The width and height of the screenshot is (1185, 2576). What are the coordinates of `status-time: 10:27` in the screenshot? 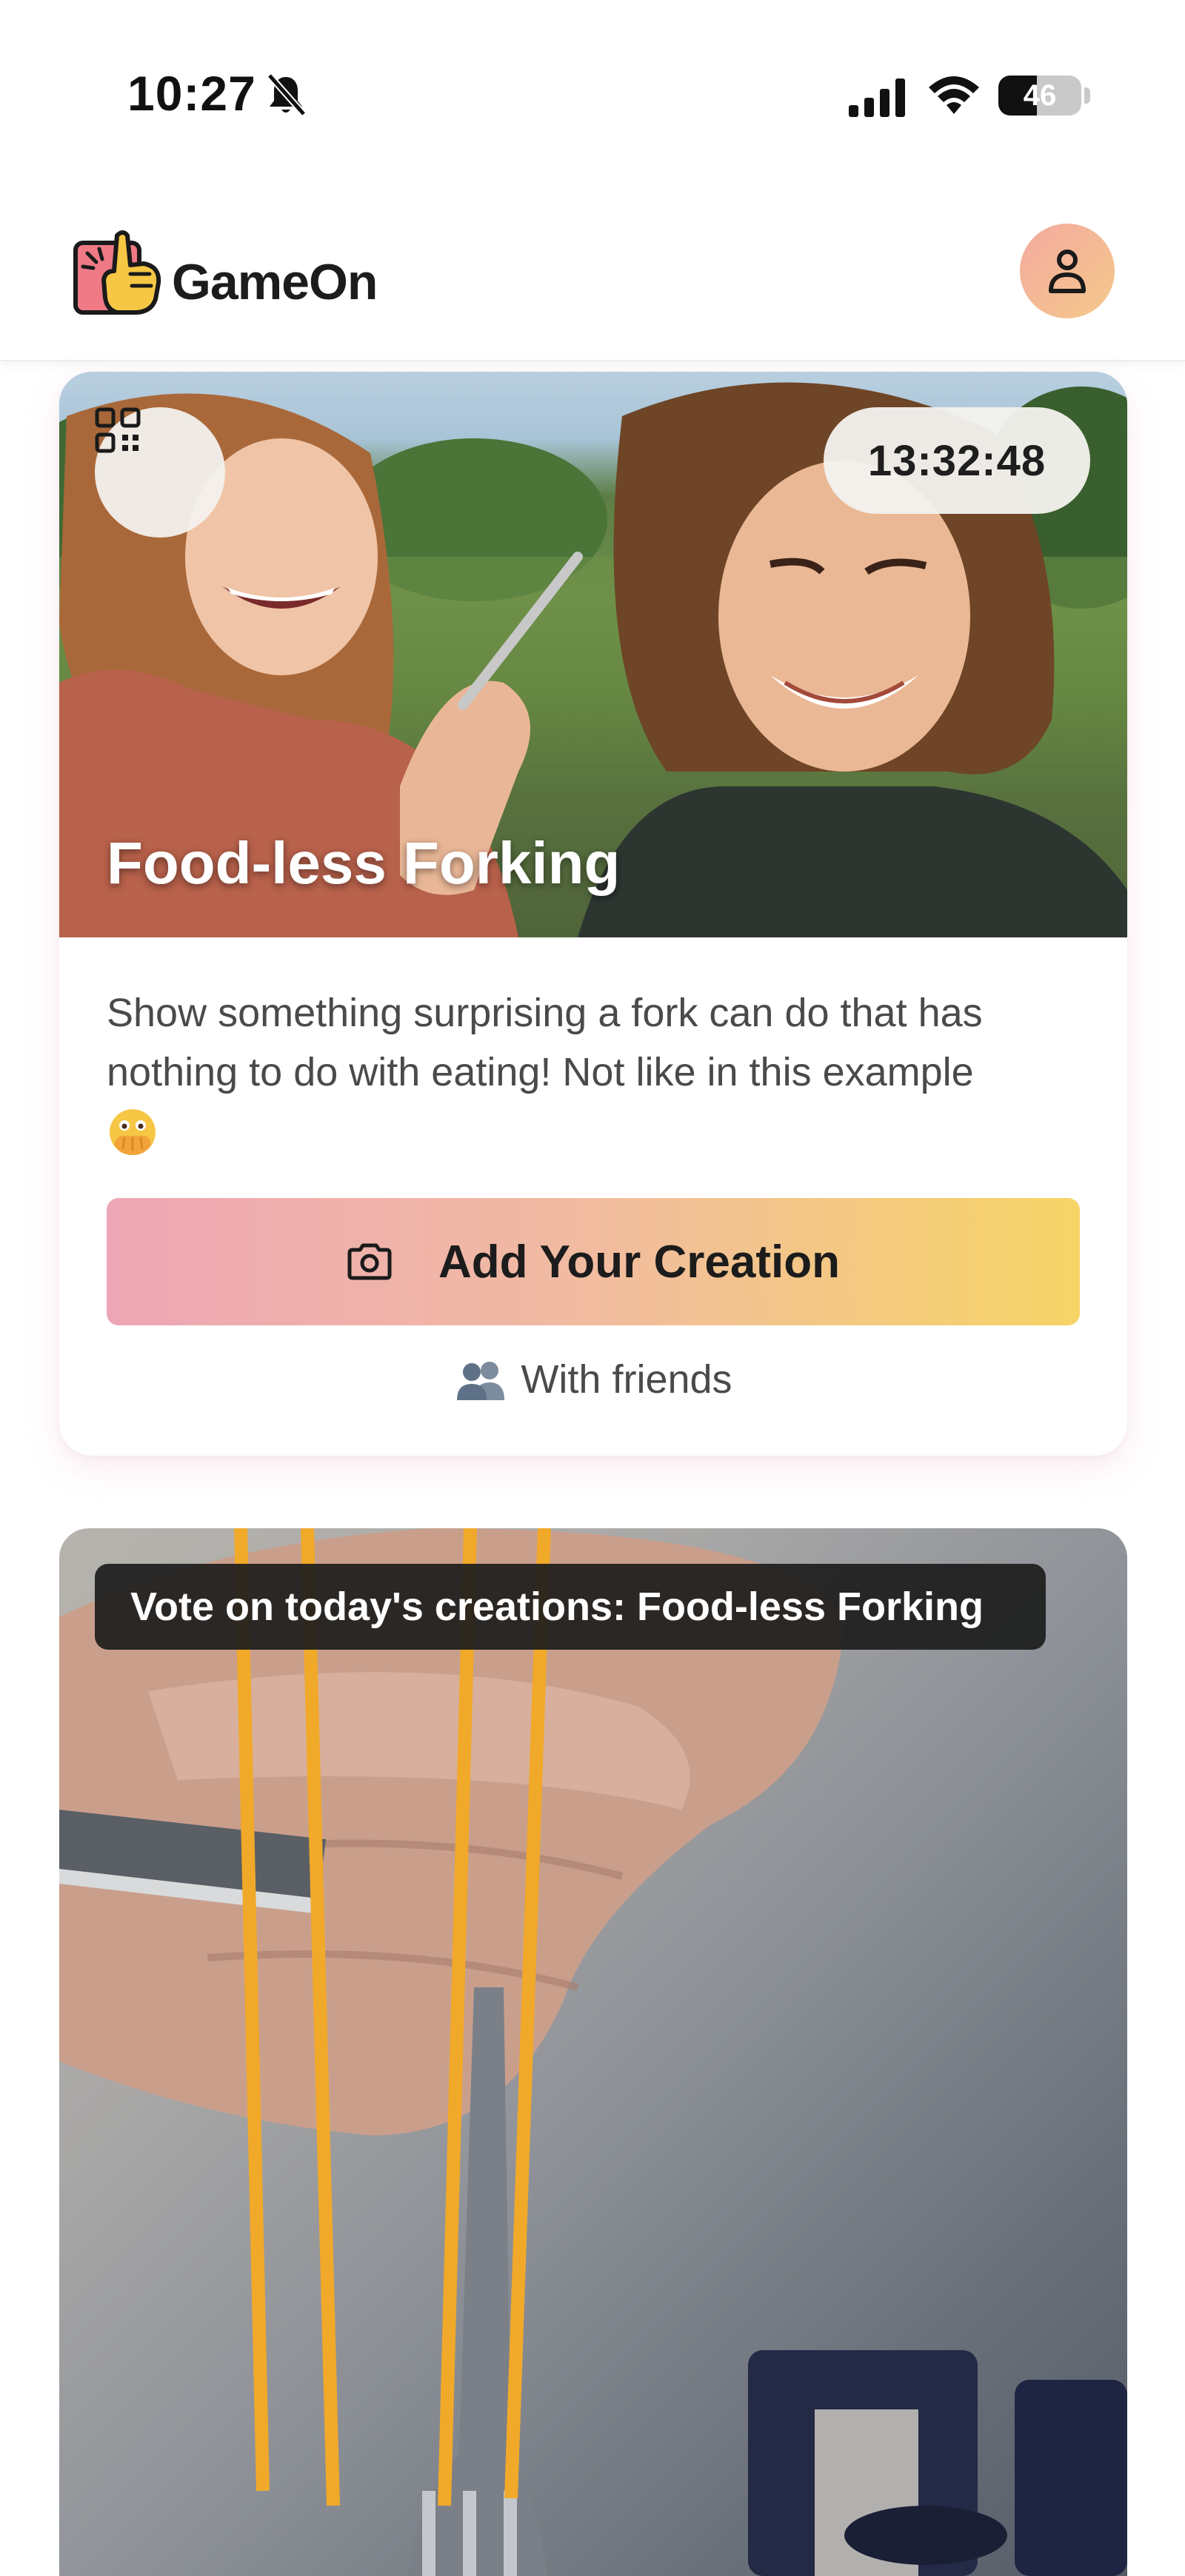 It's located at (191, 93).